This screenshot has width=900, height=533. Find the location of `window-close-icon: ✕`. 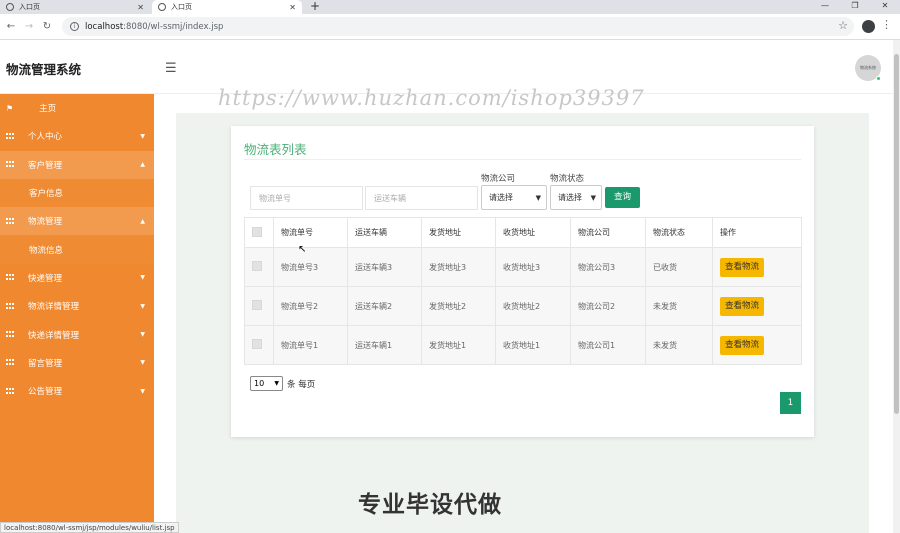

window-close-icon: ✕ is located at coordinates (885, 7).